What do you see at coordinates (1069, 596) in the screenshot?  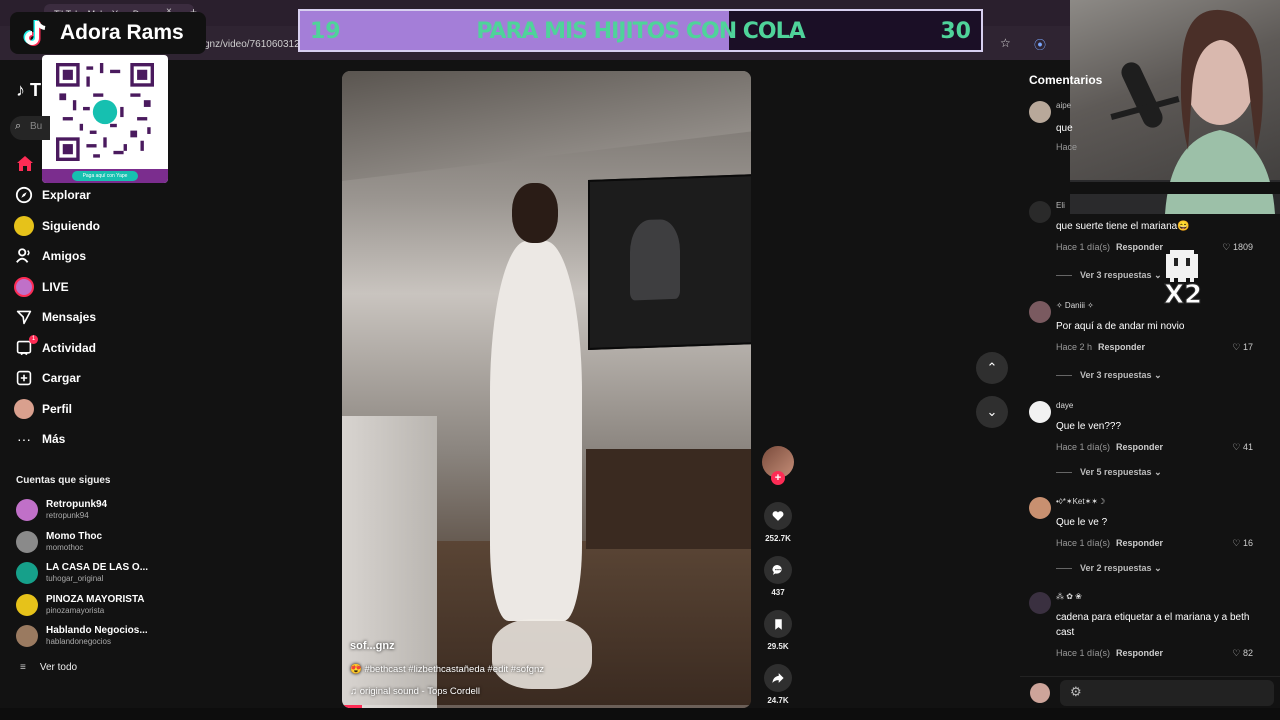 I see `comment-username: ⁂ ✿ ❀` at bounding box center [1069, 596].